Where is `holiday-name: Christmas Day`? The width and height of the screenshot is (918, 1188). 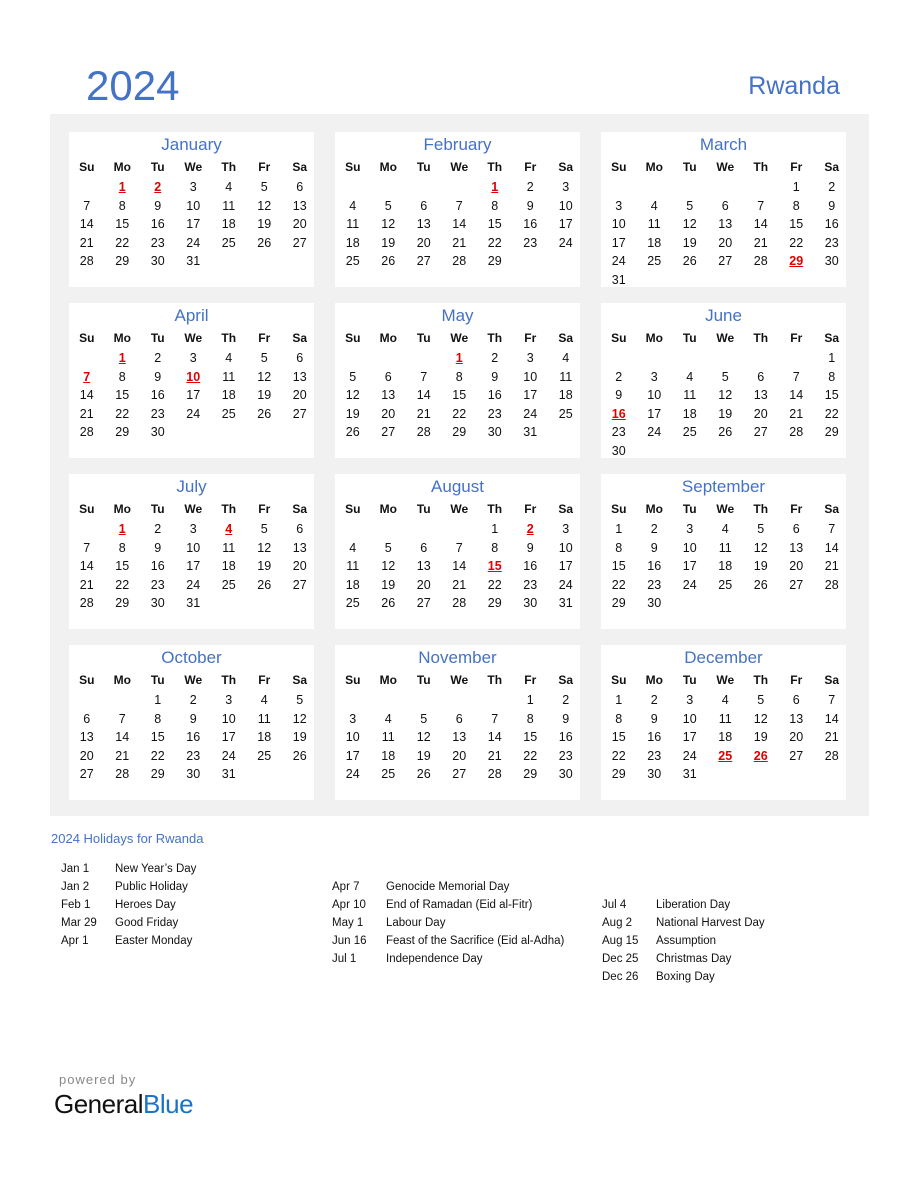 holiday-name: Christmas Day is located at coordinates (694, 959).